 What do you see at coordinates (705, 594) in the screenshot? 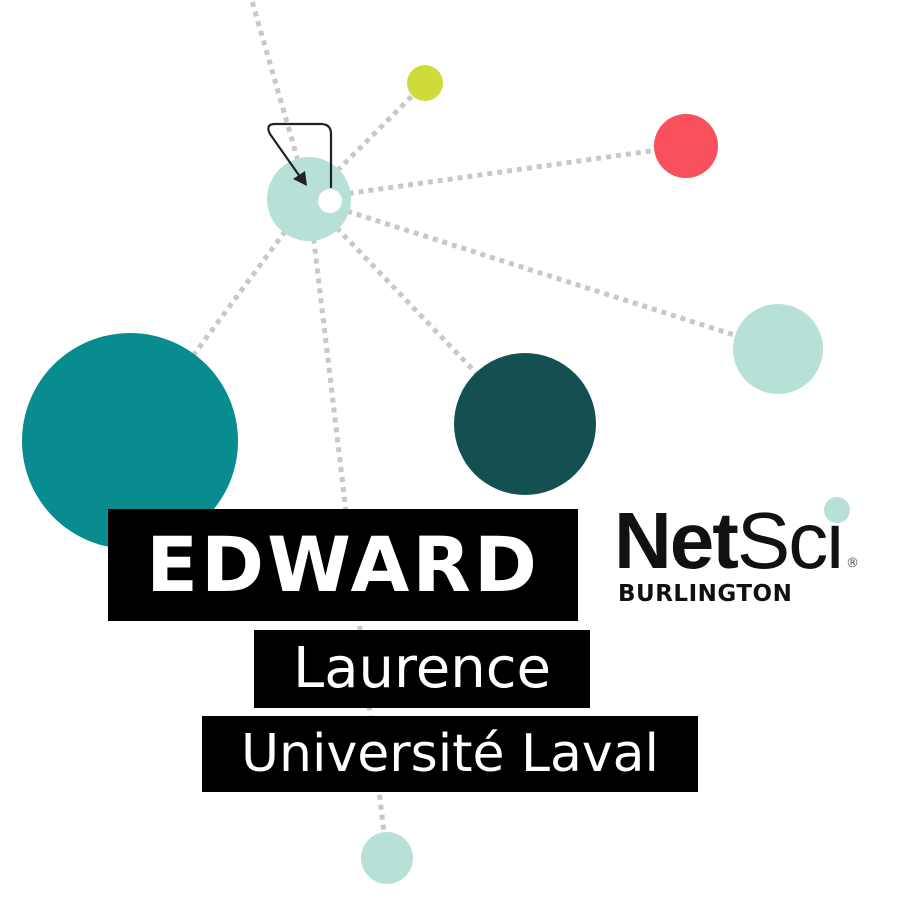
I see `logo-subtitle: BURLINGTON` at bounding box center [705, 594].